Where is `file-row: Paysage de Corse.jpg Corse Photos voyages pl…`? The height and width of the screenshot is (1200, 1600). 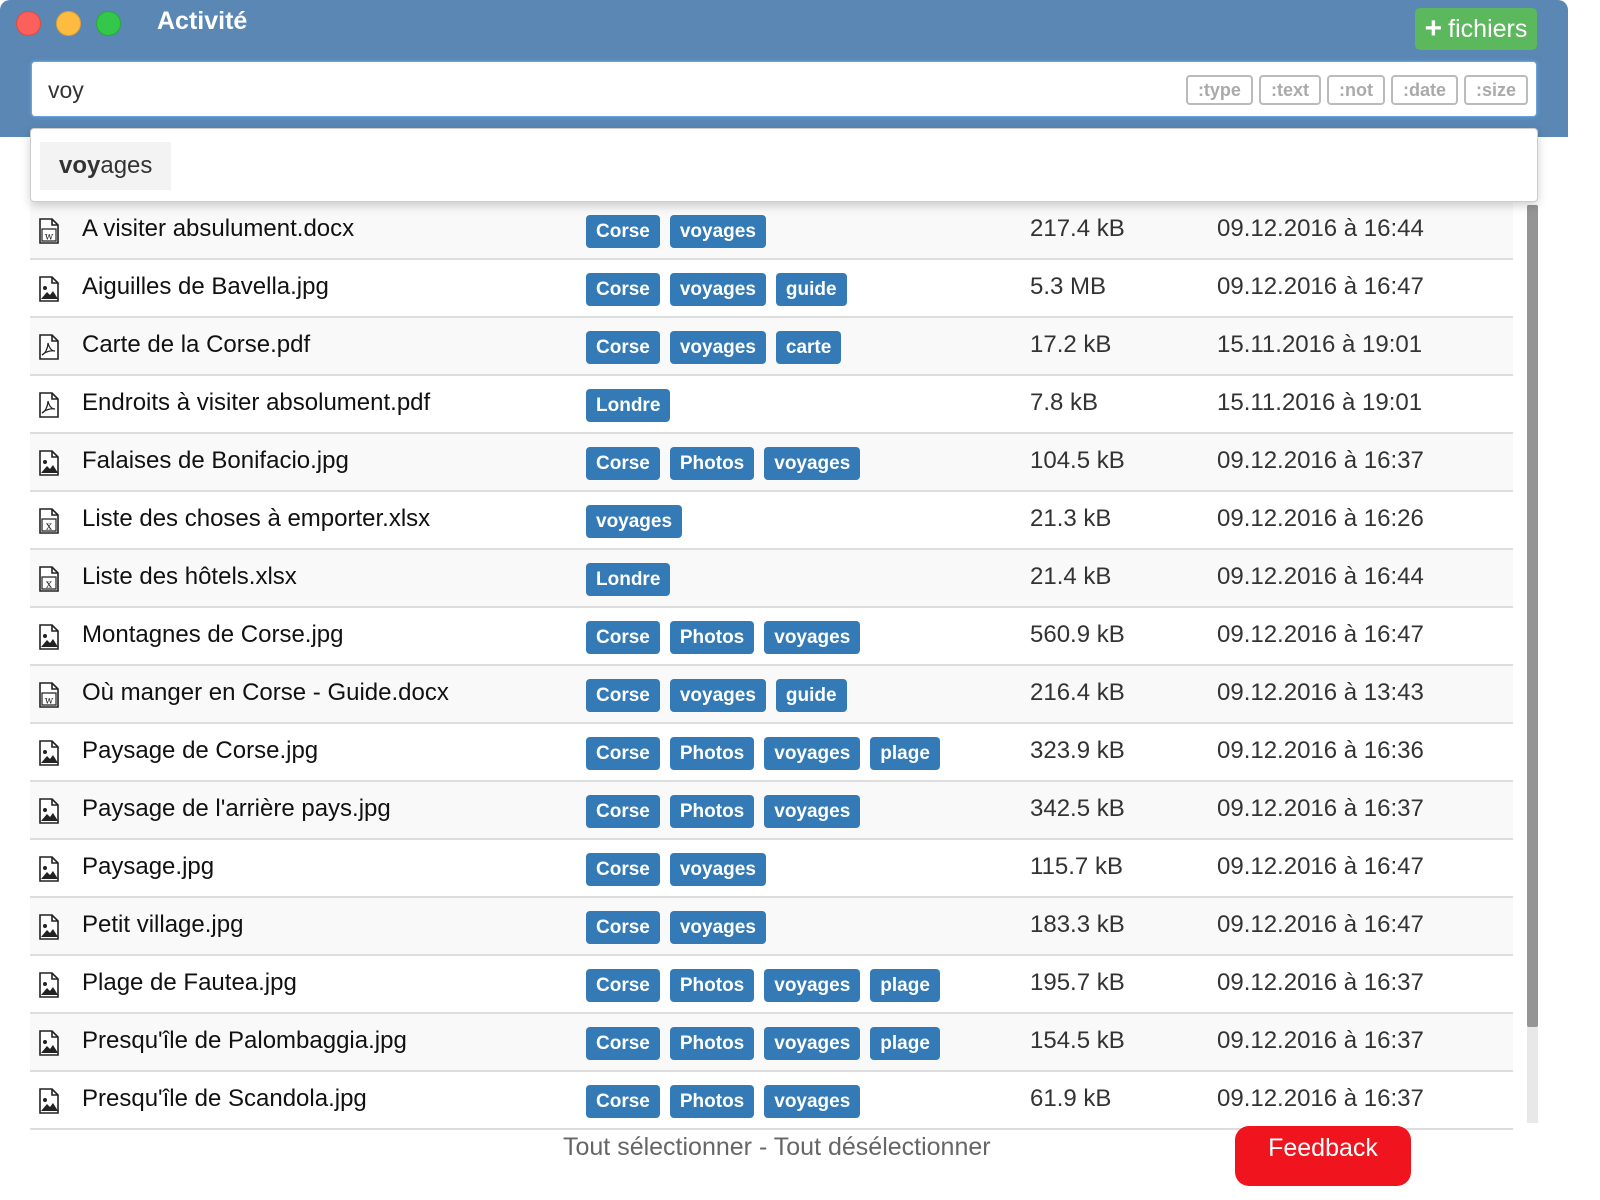
file-row: Paysage de Corse.jpg Corse Photos voyages pl… is located at coordinates (771, 753).